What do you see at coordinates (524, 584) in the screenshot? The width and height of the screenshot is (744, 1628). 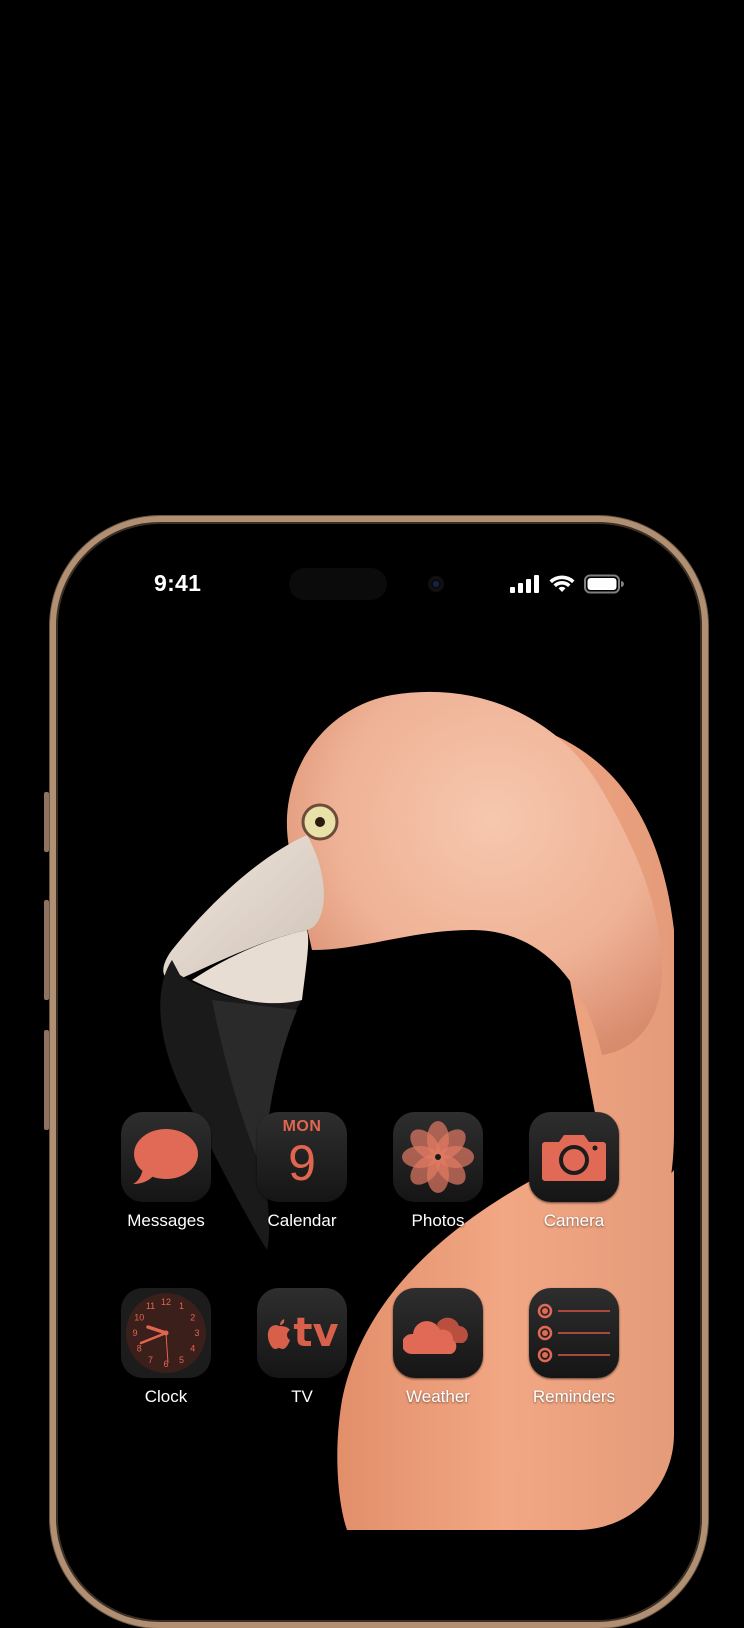 I see `cellular-signal-icon` at bounding box center [524, 584].